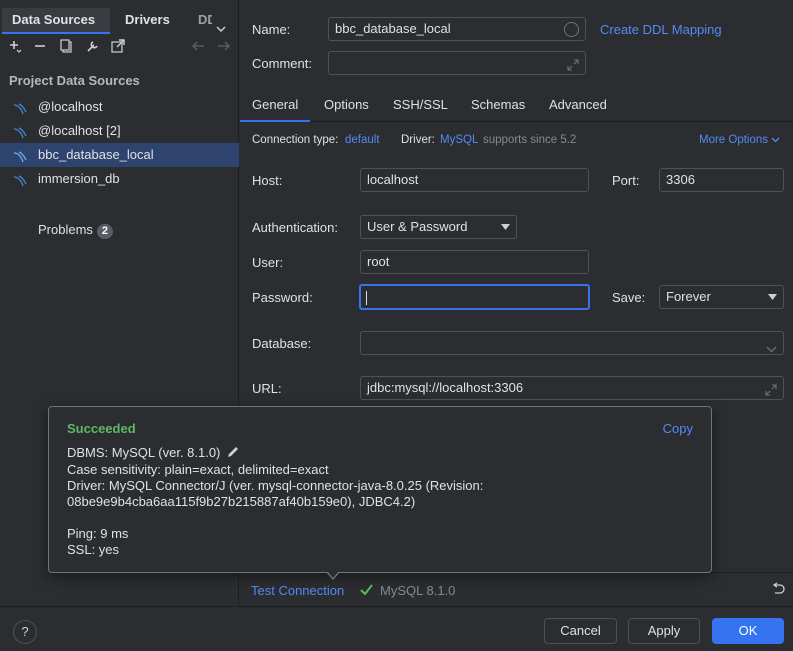 This screenshot has width=793, height=651. Describe the element at coordinates (295, 227) in the screenshot. I see `authentication-label: Authentication:` at that location.